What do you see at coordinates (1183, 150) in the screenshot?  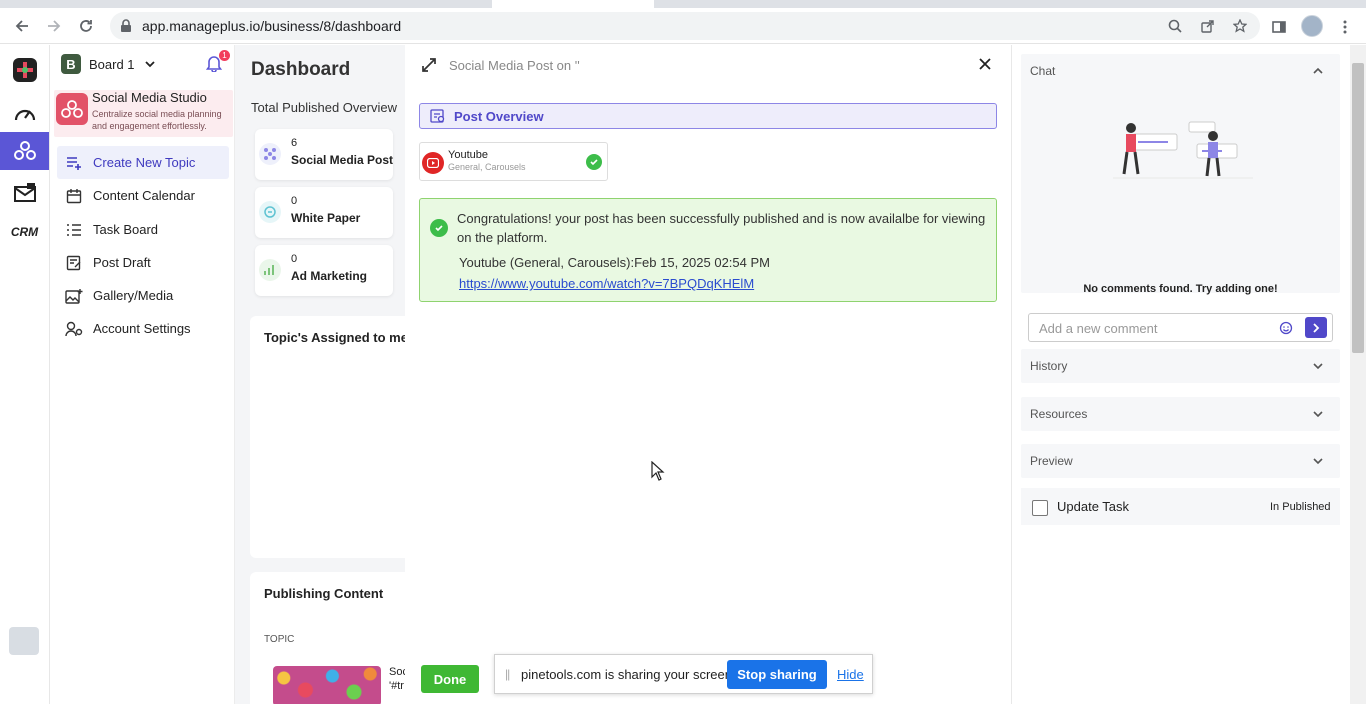 I see `empty-chat-illustration` at bounding box center [1183, 150].